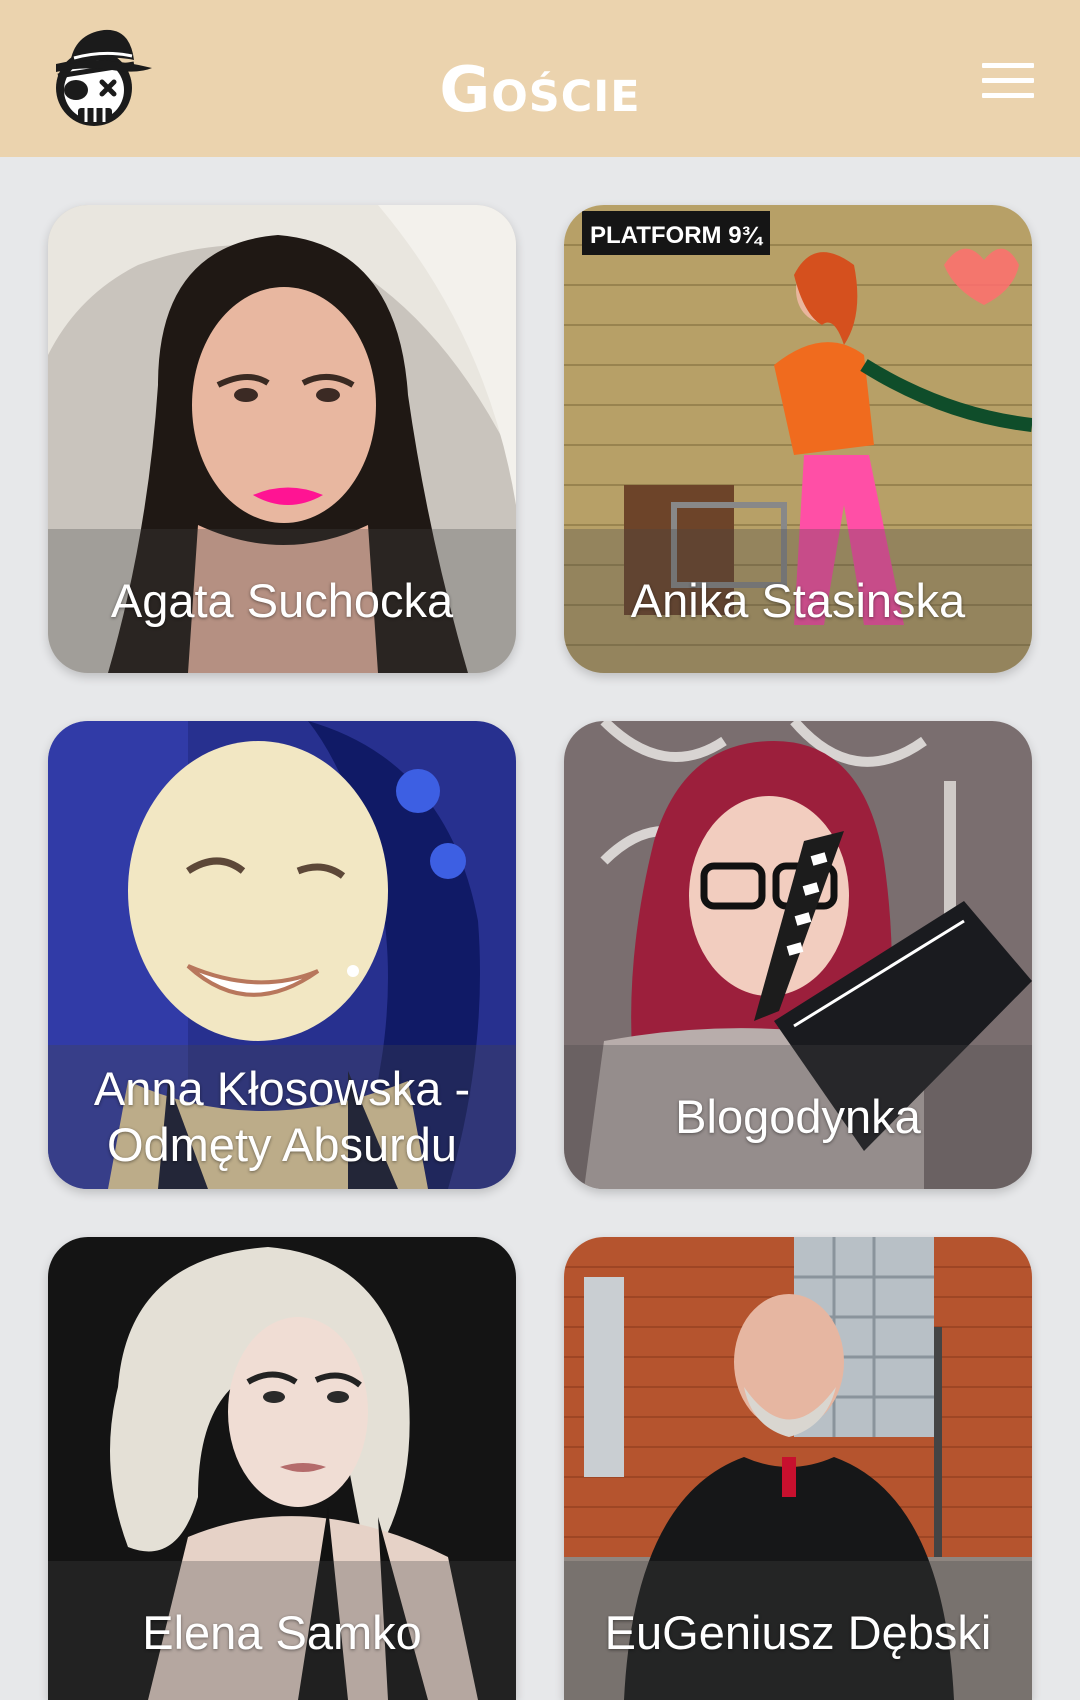 This screenshot has width=1080, height=1700. Describe the element at coordinates (282, 1468) in the screenshot. I see `guest-card: Elena Samko` at that location.